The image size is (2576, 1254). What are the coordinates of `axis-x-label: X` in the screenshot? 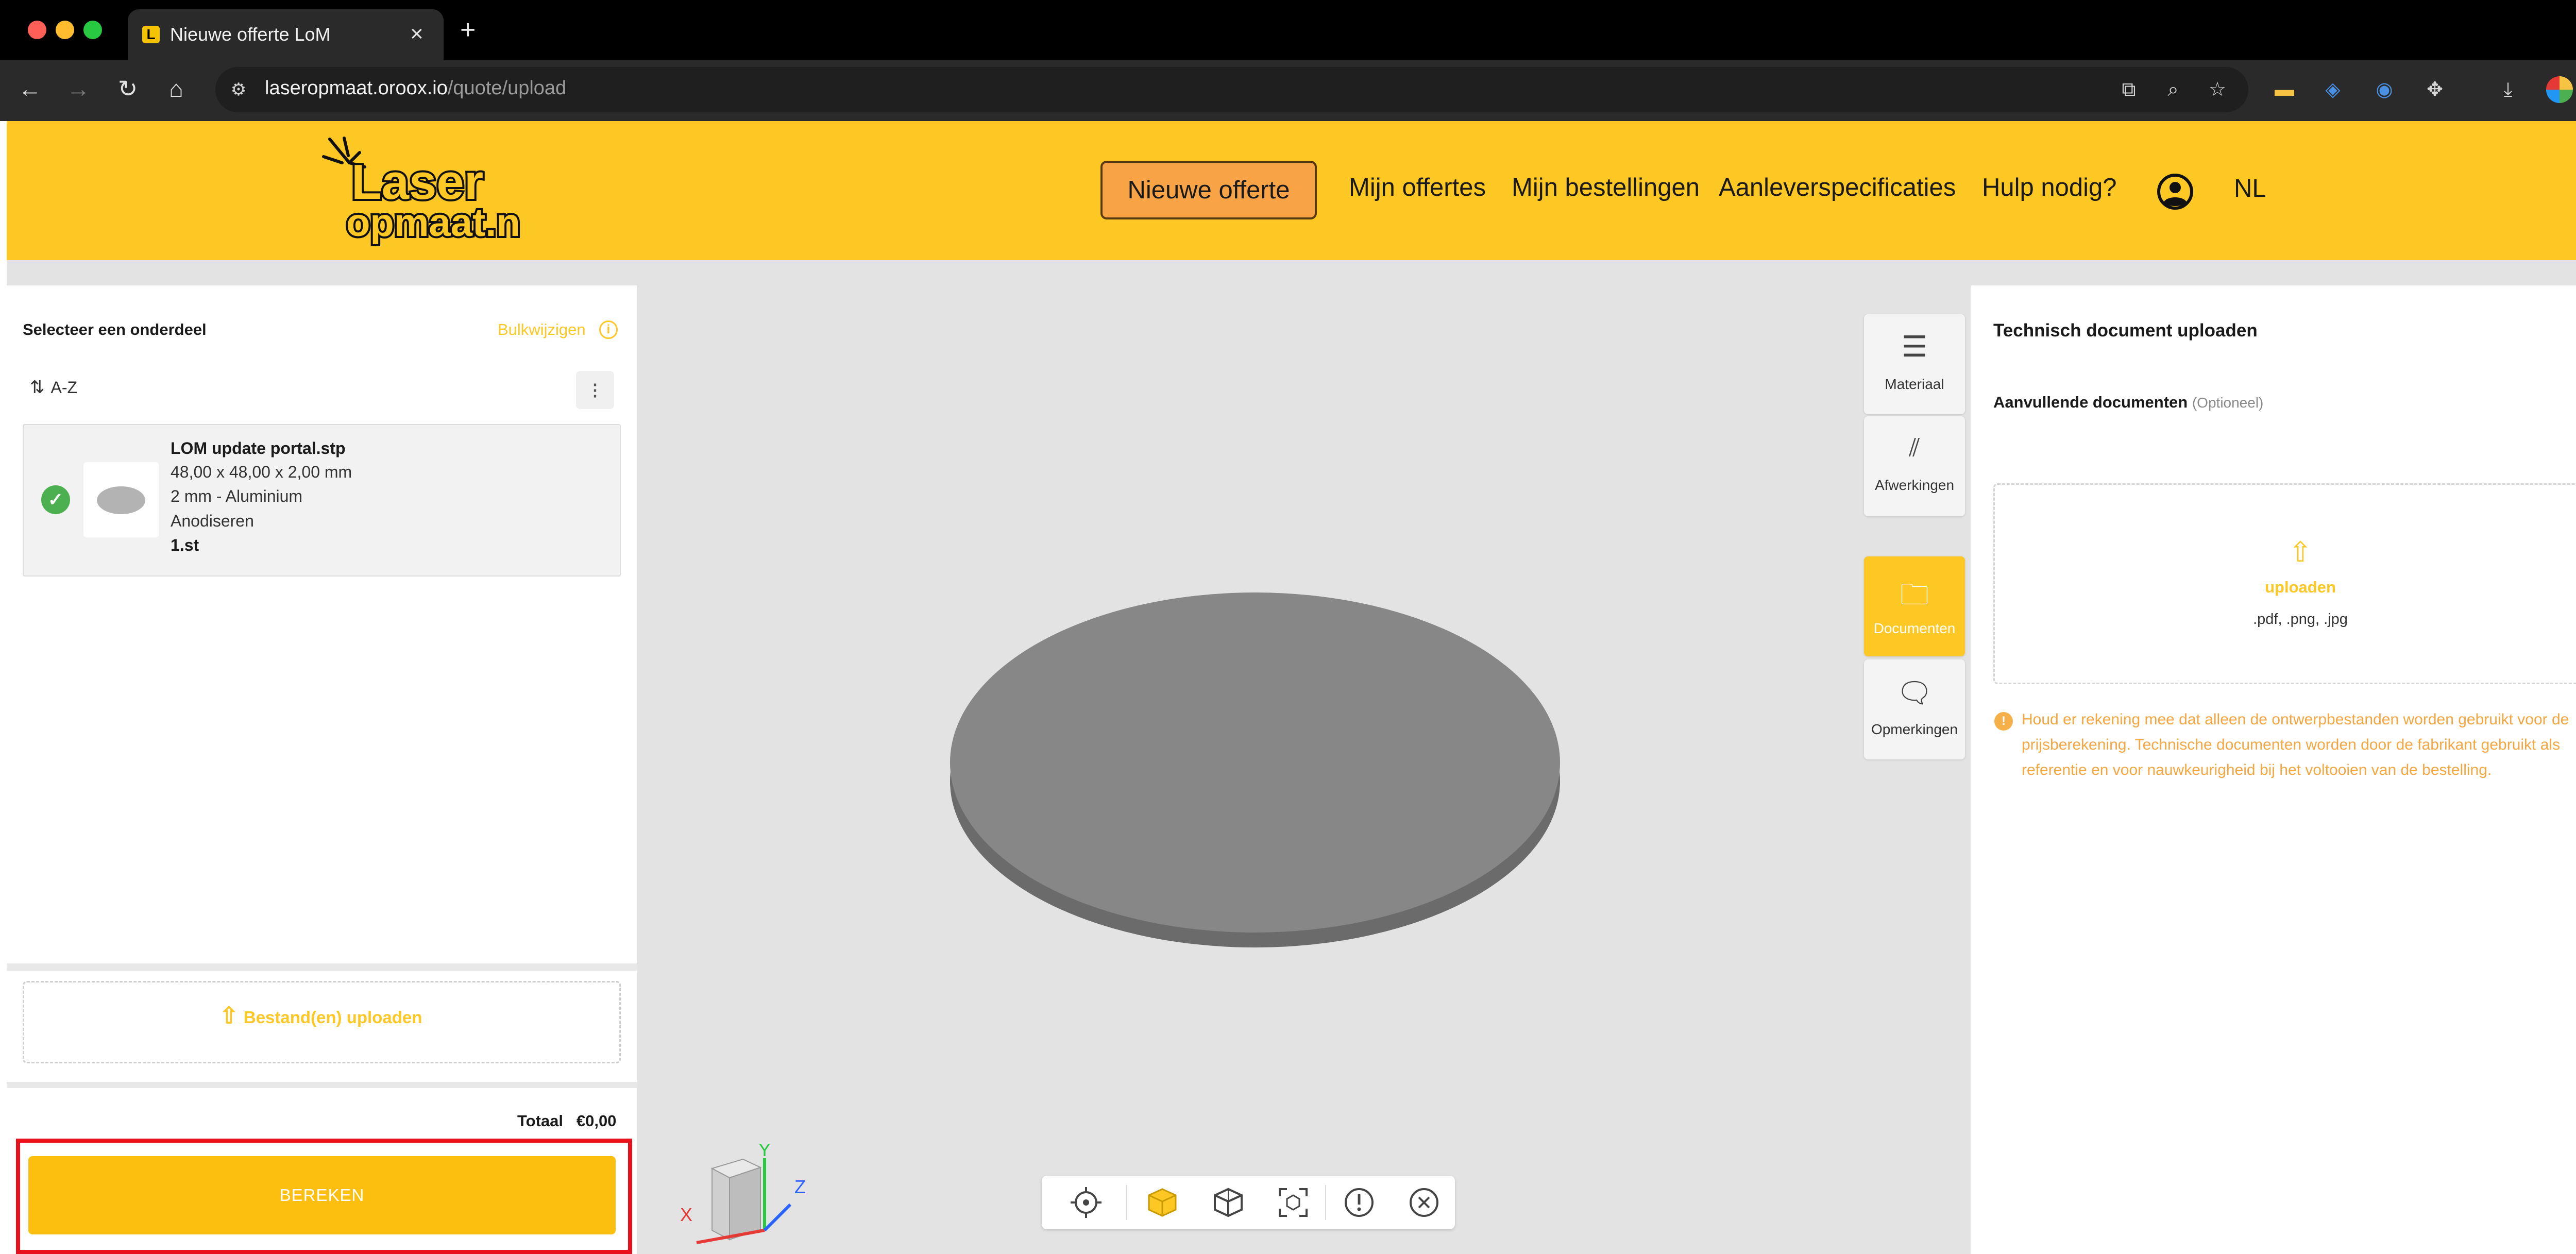 It's located at (686, 1214).